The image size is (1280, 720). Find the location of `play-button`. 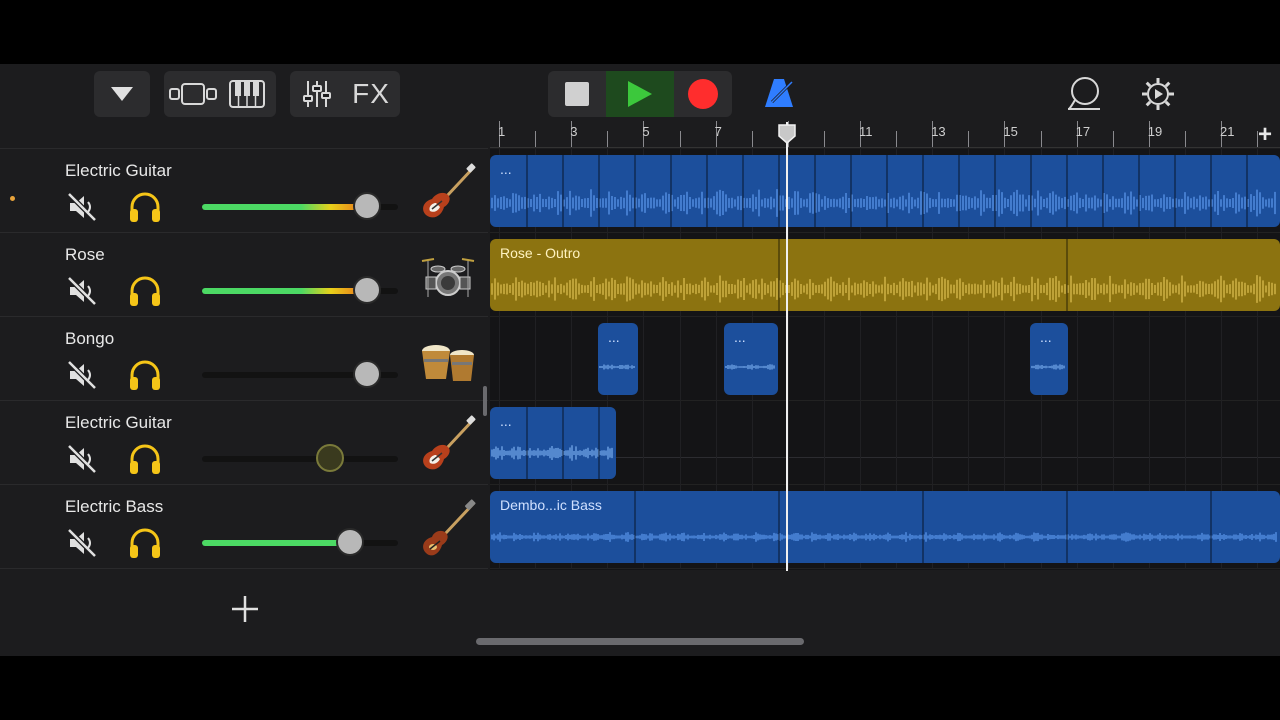

play-button is located at coordinates (640, 94).